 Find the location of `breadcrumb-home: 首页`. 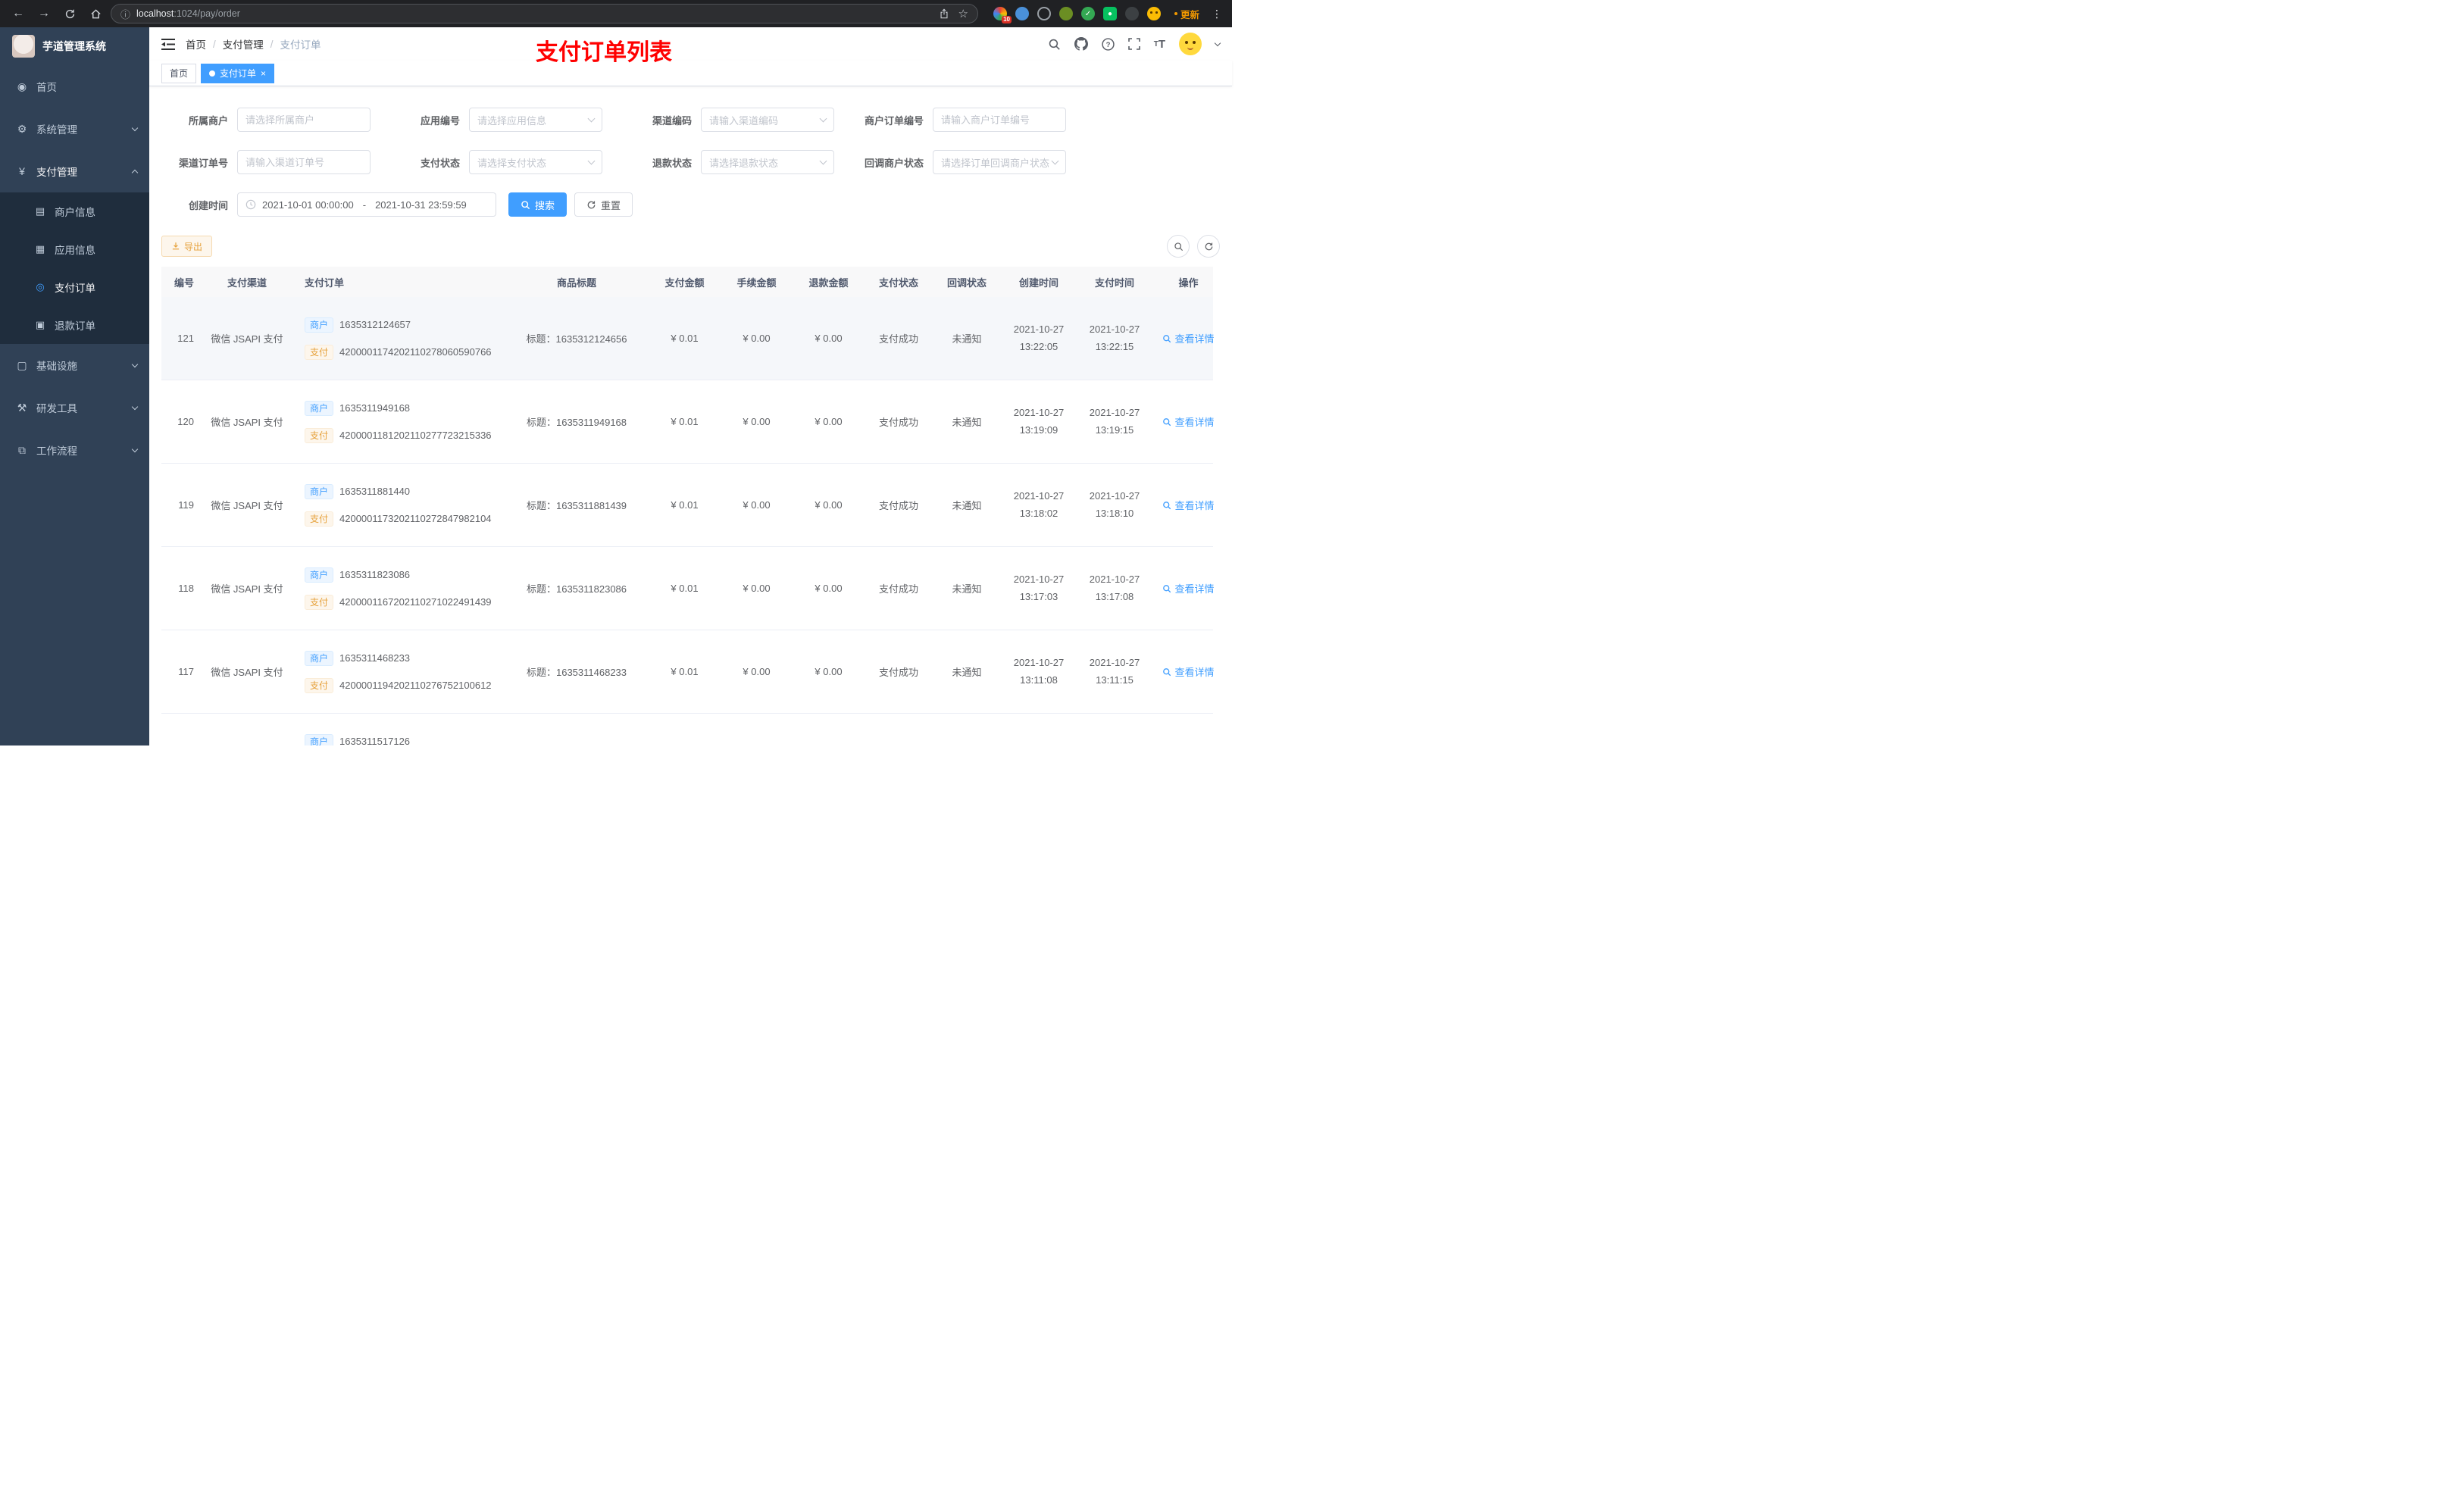

breadcrumb-home: 首页 is located at coordinates (196, 44).